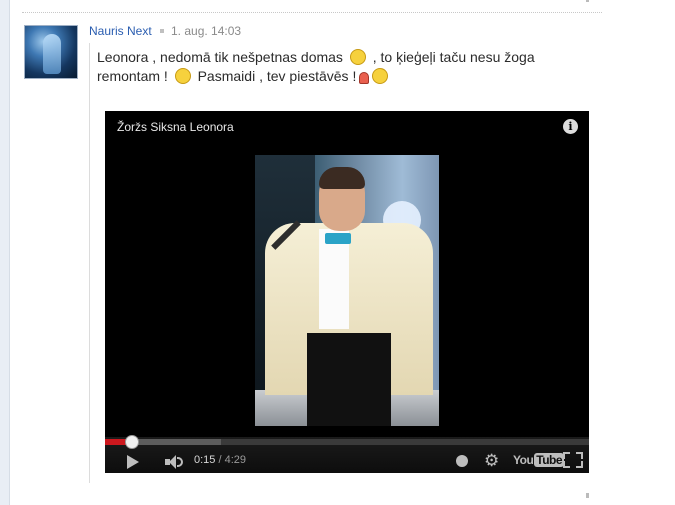  Describe the element at coordinates (349, 379) in the screenshot. I see `thumbnail-singer-trousers` at that location.